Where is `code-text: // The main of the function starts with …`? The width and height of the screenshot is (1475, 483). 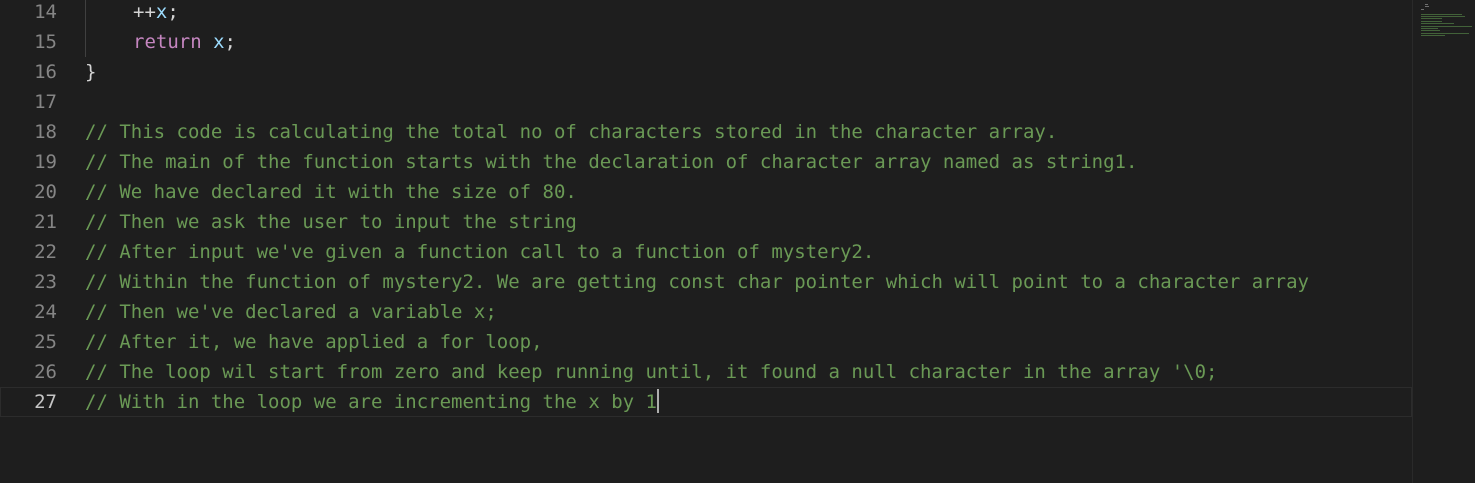
code-text: // The main of the function starts with … is located at coordinates (611, 162).